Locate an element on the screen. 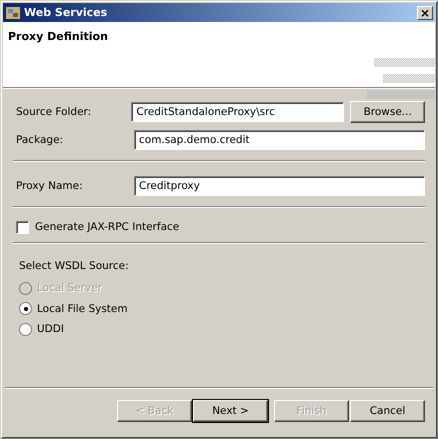 This screenshot has height=439, width=438. app-icon is located at coordinates (13, 12).